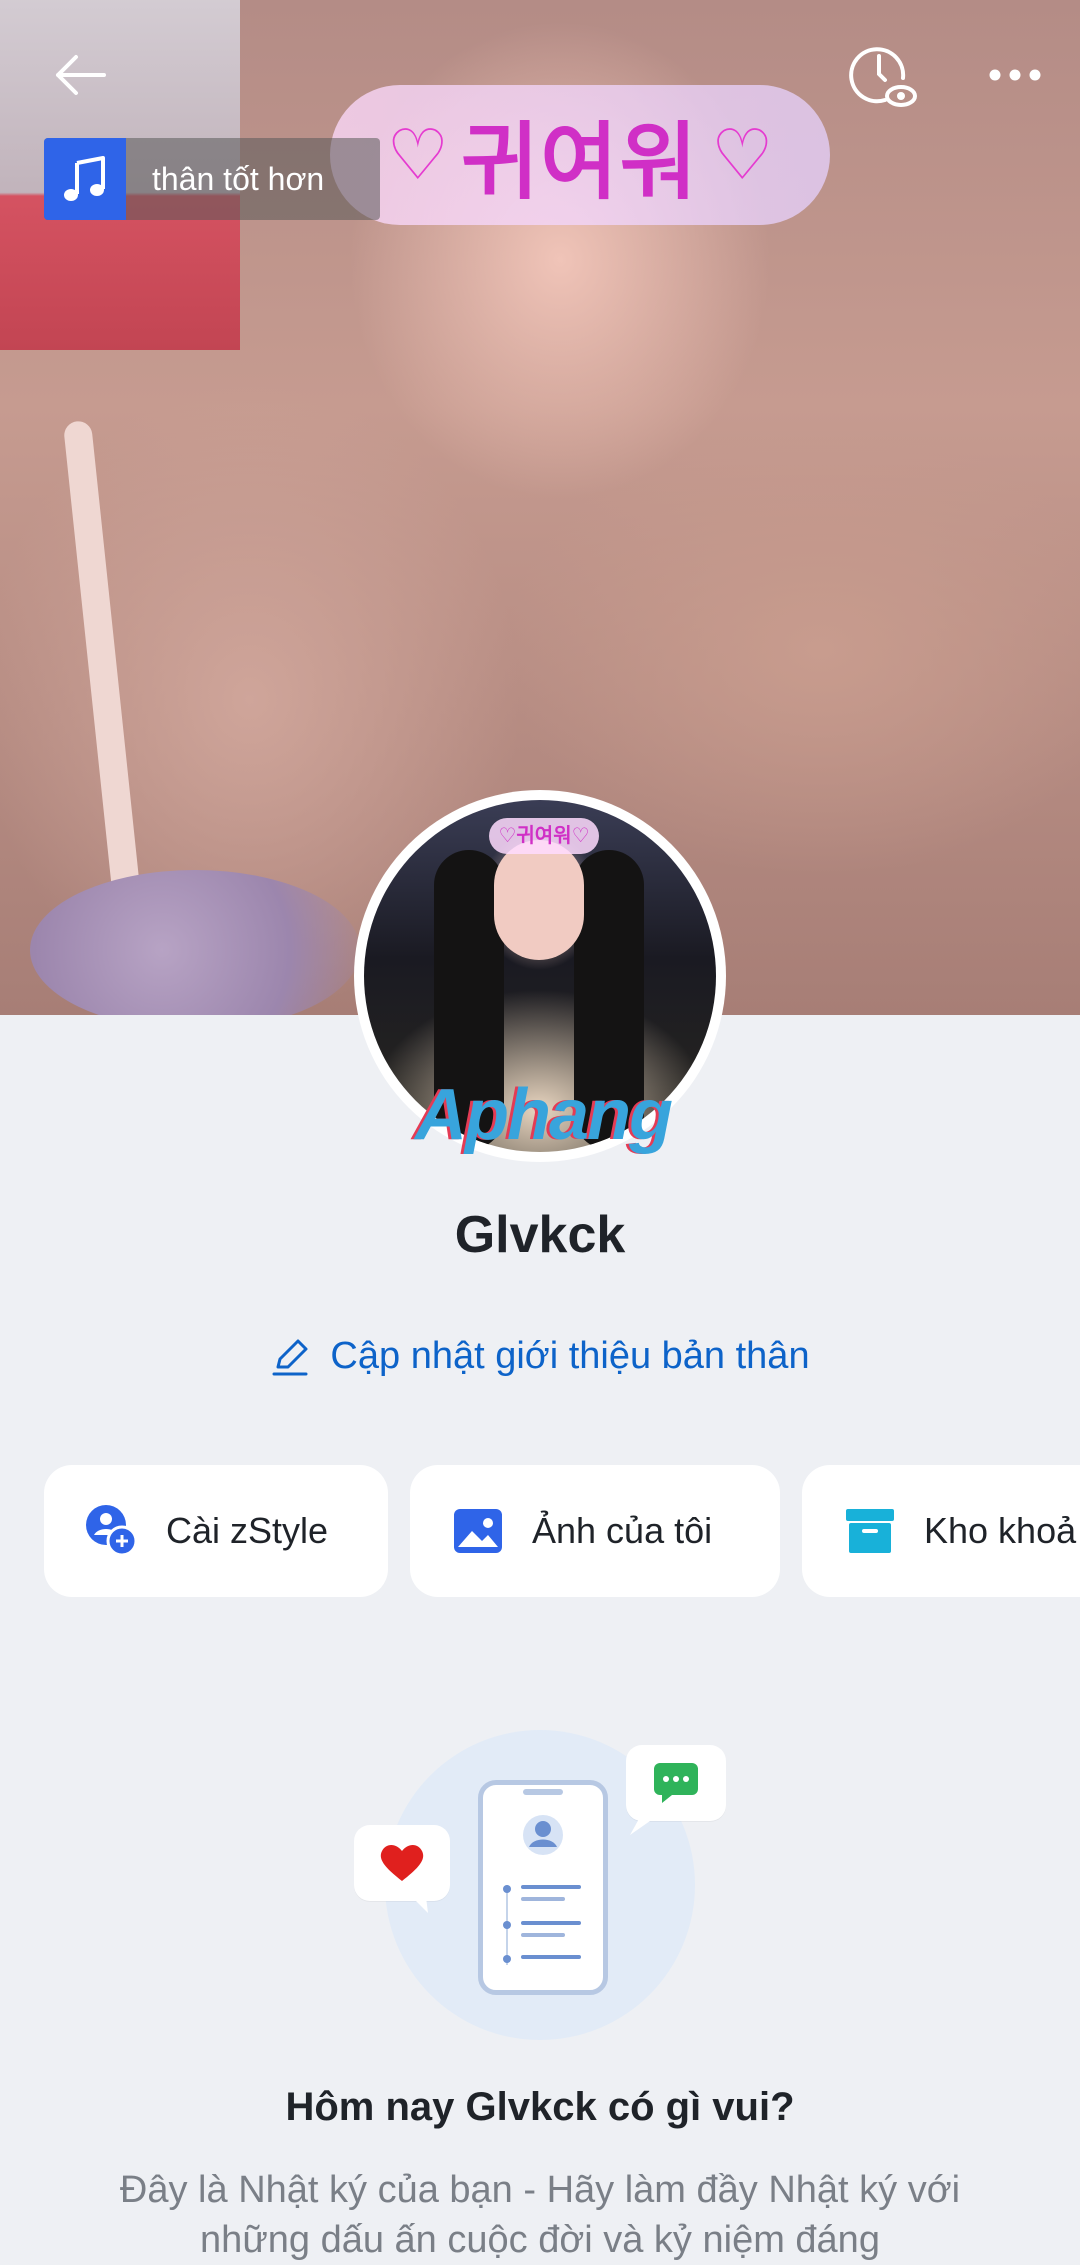 The image size is (1080, 2265). What do you see at coordinates (544, 836) in the screenshot?
I see `avatar-sticker: ♡귀여워♡` at bounding box center [544, 836].